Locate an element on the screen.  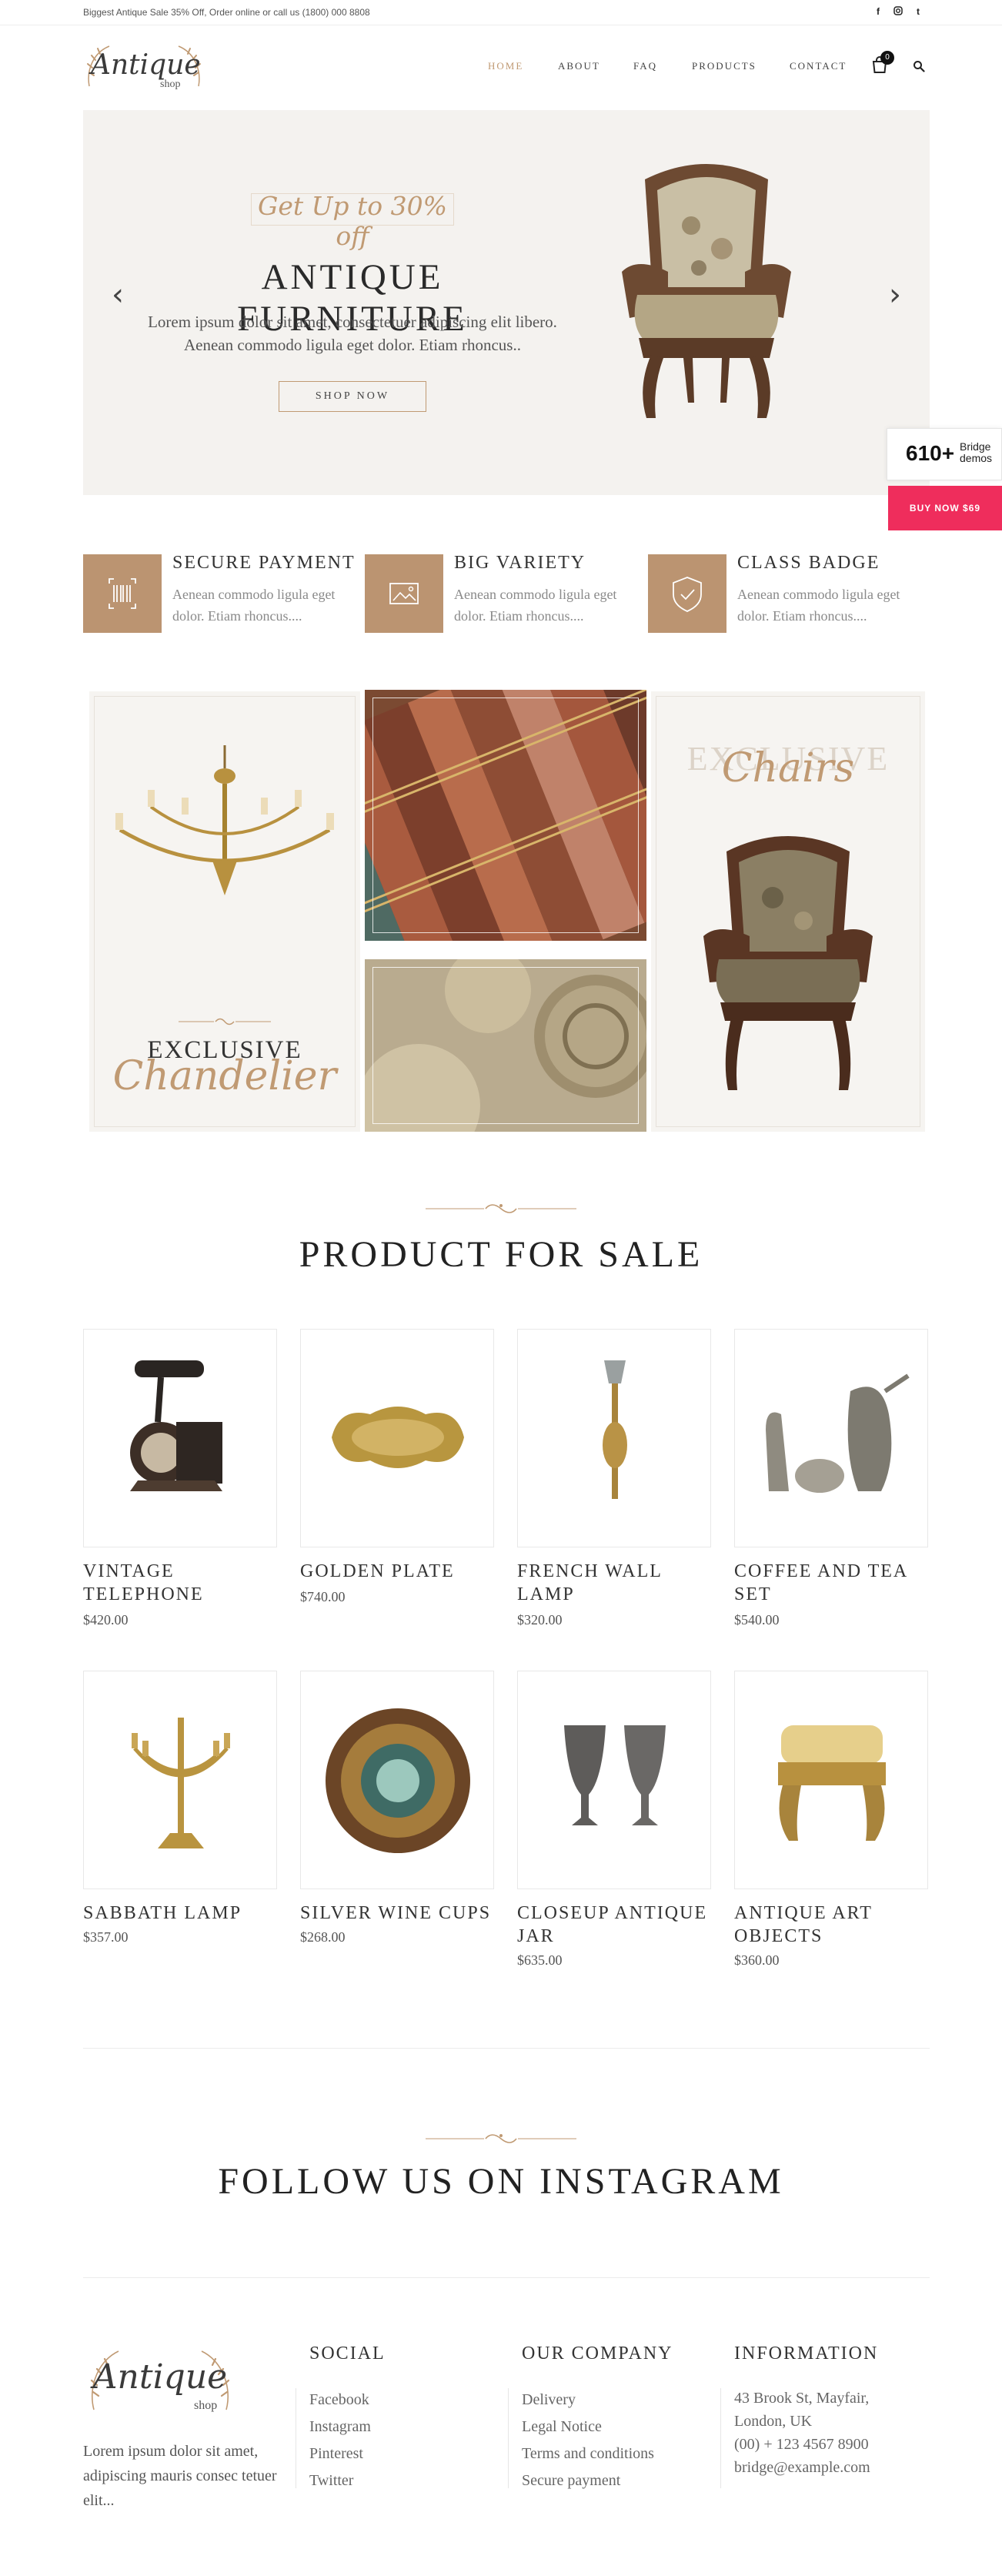
footer-link-facebook: Facebook is located at coordinates (340, 2401).